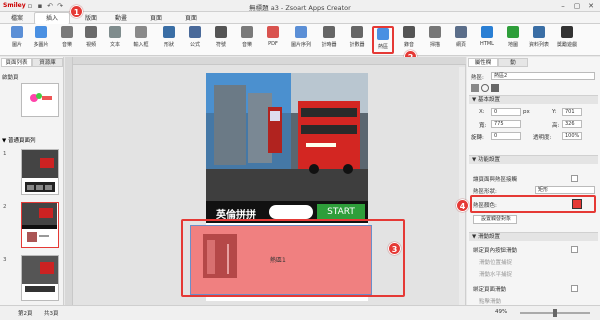 The height and width of the screenshot is (320, 600). Describe the element at coordinates (191, 18) in the screenshot. I see `menu-page-2: 頁面` at that location.